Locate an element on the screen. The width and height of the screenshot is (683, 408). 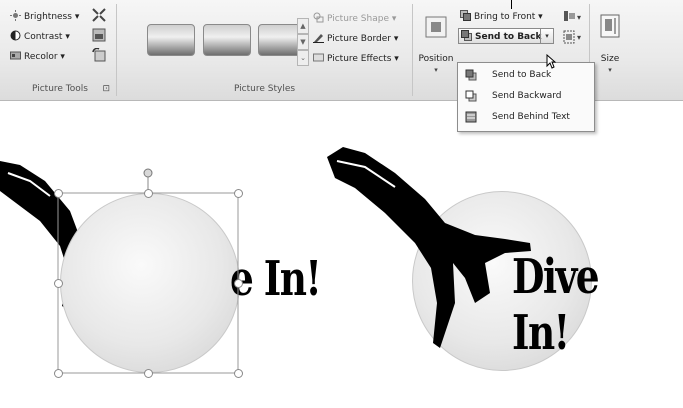
resize-handle-bottom-left is located at coordinates (58, 373).